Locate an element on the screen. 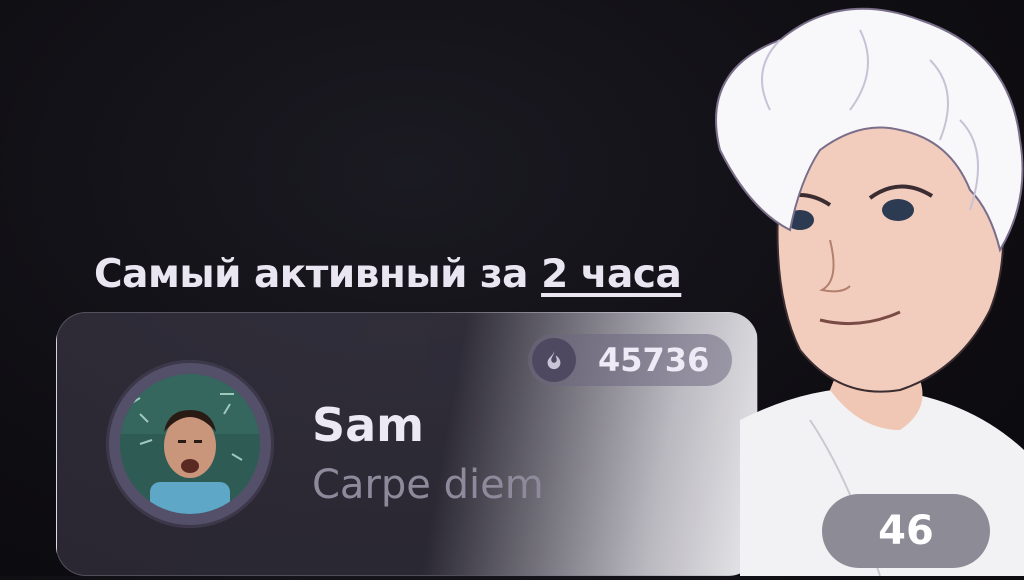 The image size is (1024, 580). title-prefix: Самый активный за is located at coordinates (318, 274).